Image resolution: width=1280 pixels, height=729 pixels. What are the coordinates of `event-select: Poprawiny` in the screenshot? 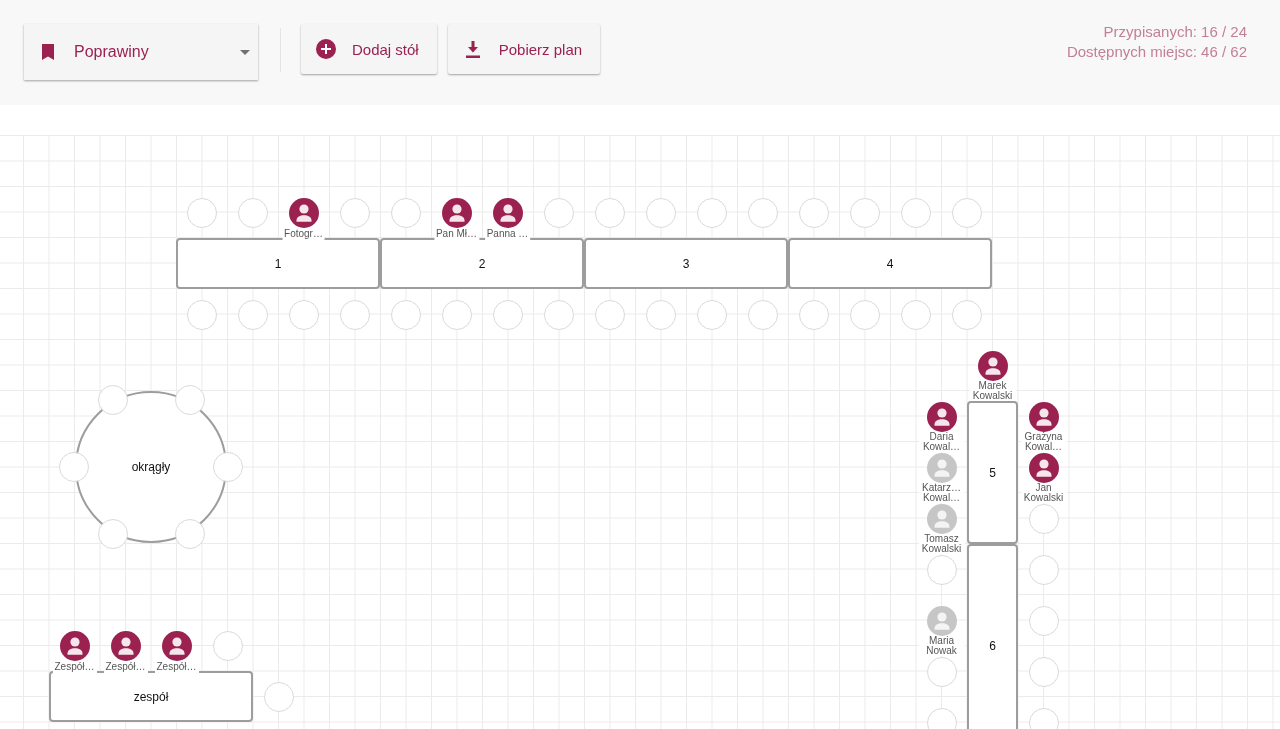 It's located at (141, 52).